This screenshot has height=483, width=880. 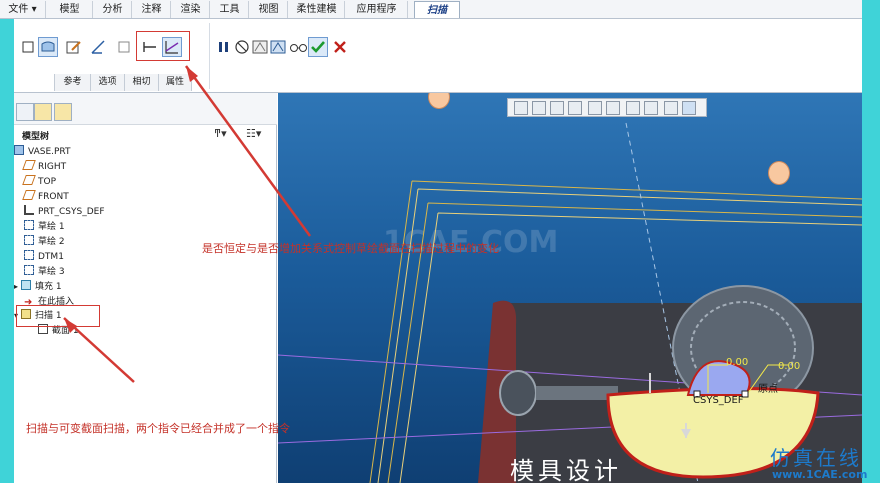 I want to click on tree-item-fill-1: ▸ 填充 1, so click(x=38, y=287).